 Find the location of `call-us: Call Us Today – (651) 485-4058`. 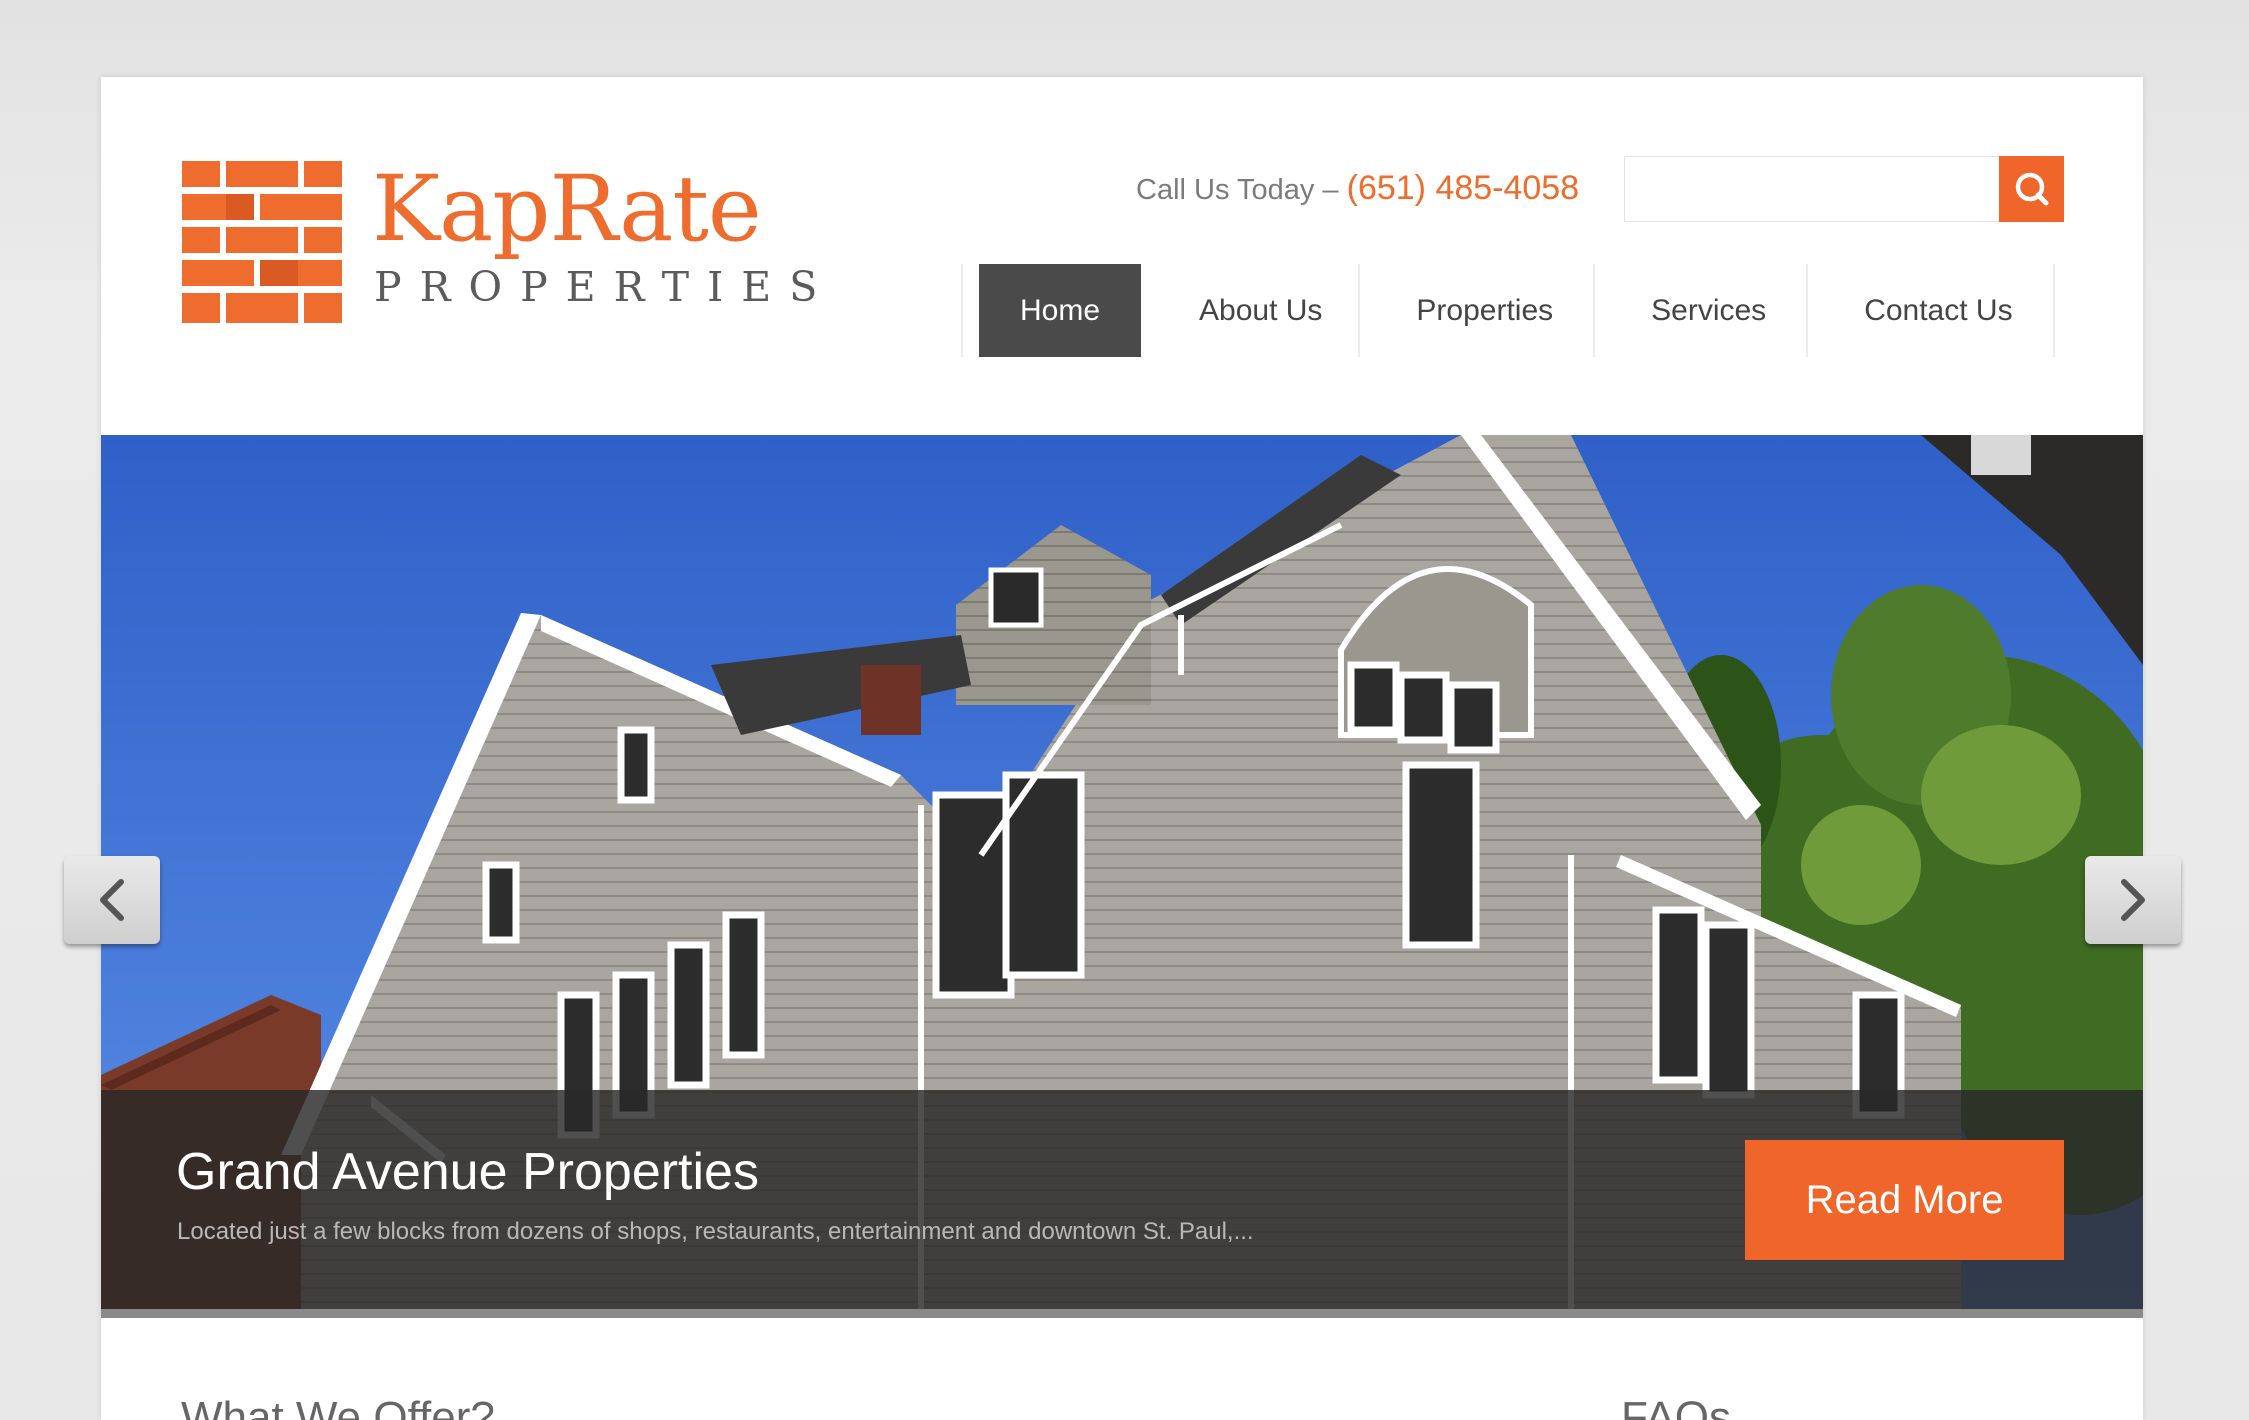

call-us: Call Us Today – (651) 485-4058 is located at coordinates (1357, 188).